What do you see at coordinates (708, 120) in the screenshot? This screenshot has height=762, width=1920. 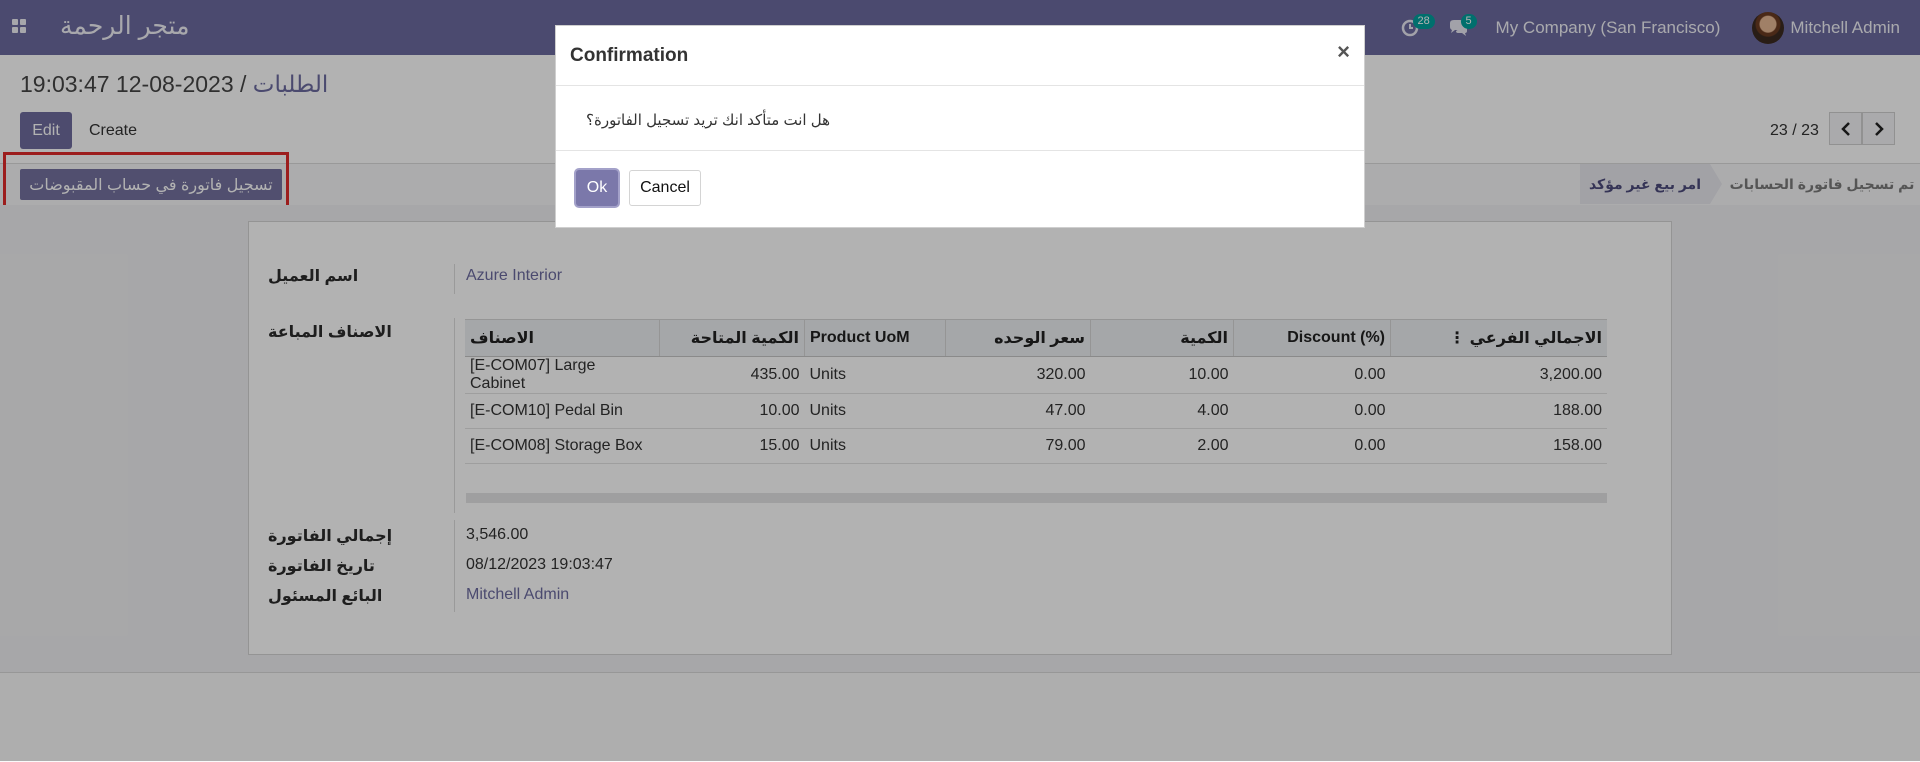 I see `dialog-message: هل انت متأكد انك تريد تسجيل الفاتورة؟` at bounding box center [708, 120].